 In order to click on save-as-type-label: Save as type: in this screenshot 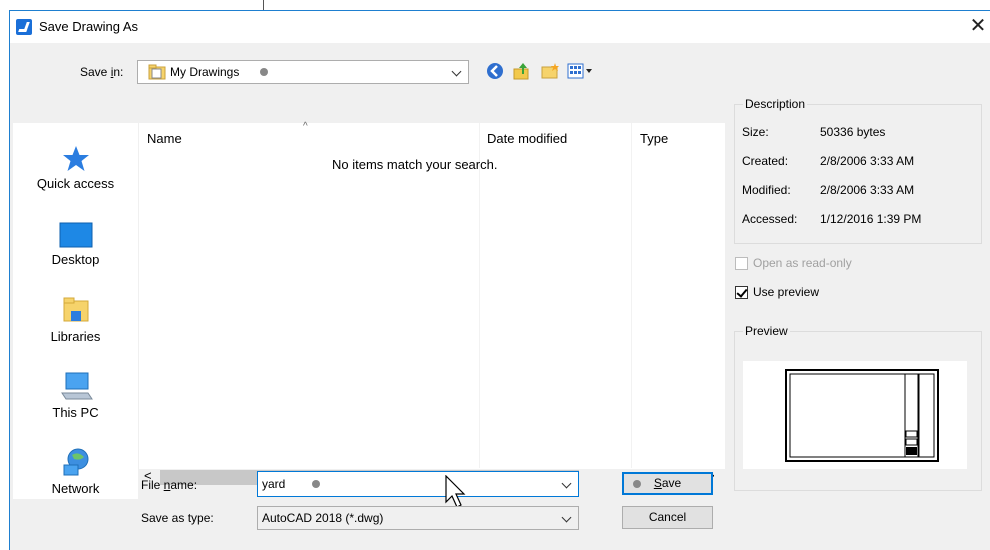, I will do `click(177, 518)`.